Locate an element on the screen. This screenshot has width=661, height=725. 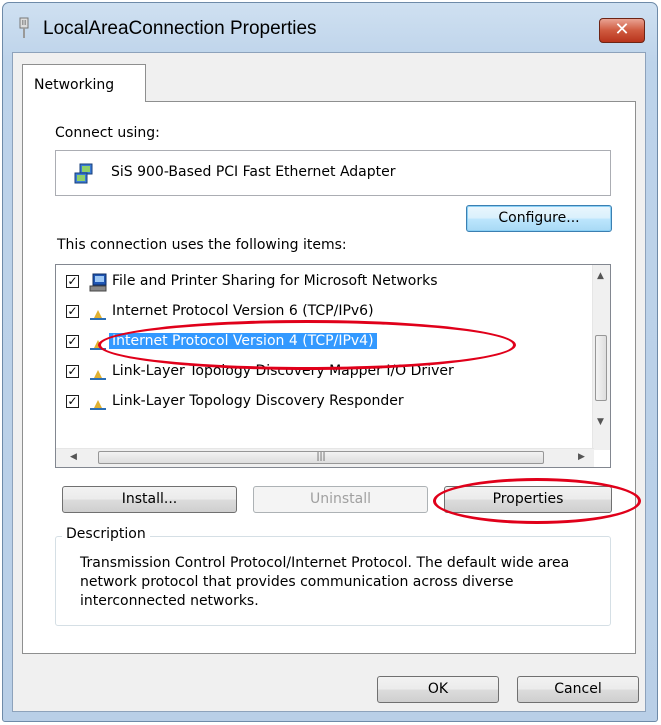
ok-button: OK is located at coordinates (438, 689).